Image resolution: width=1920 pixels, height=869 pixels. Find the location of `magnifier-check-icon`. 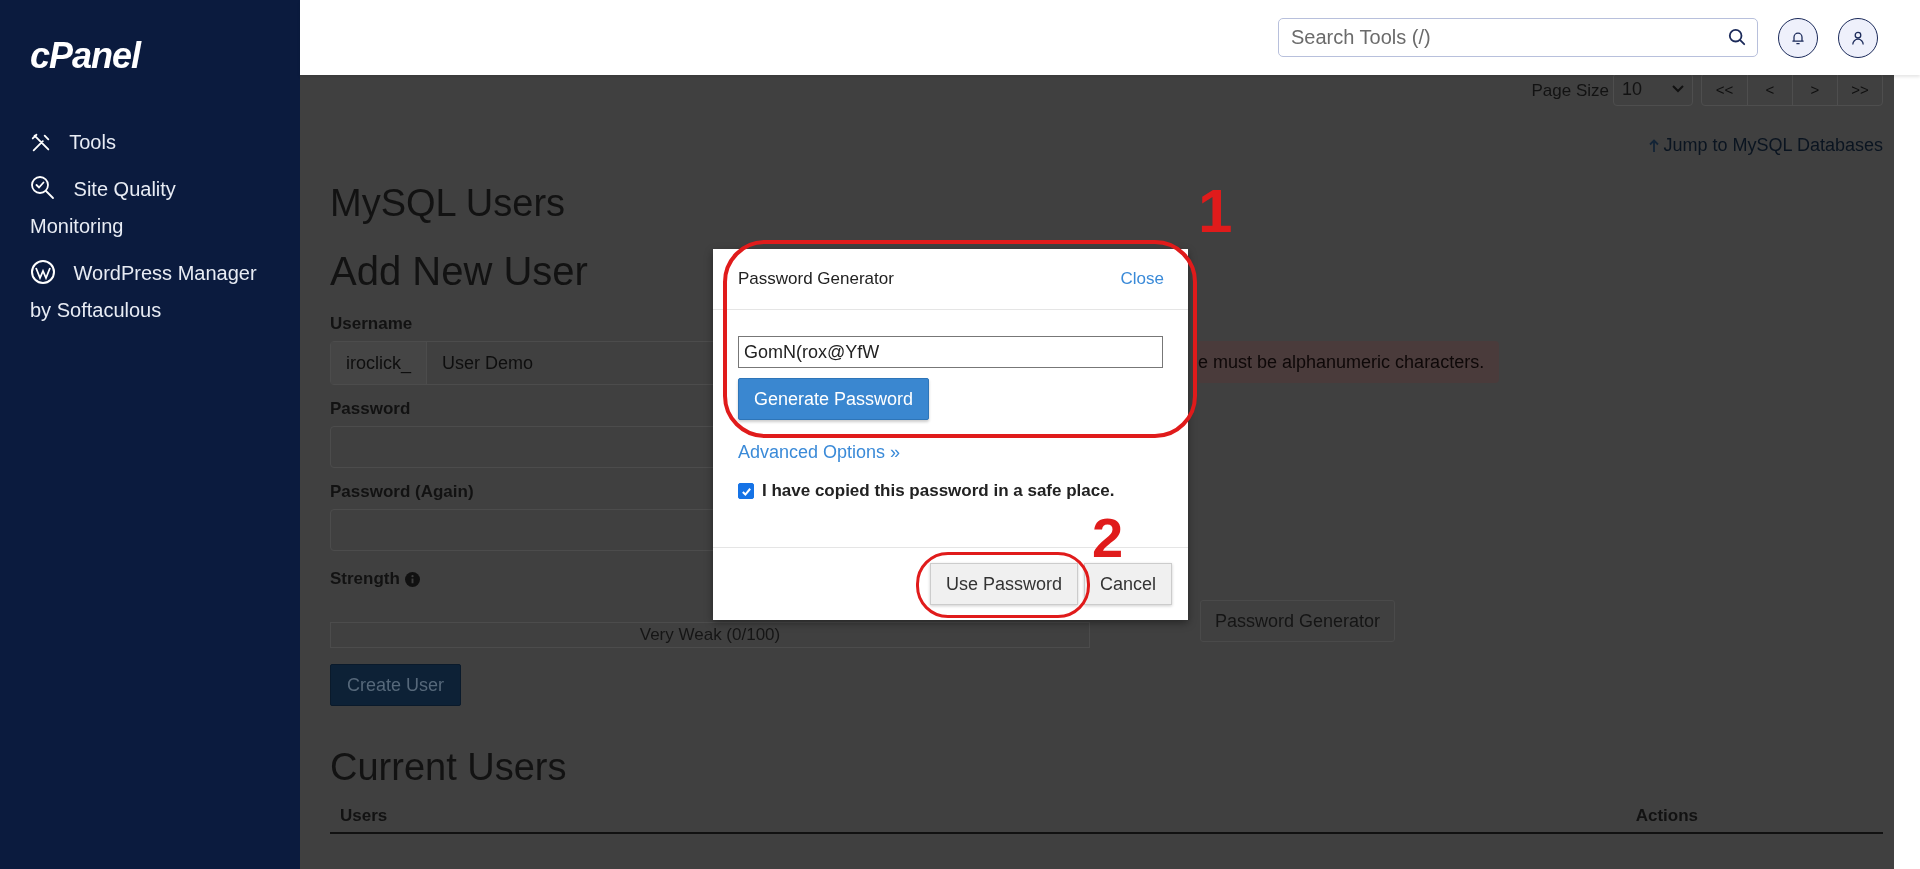

magnifier-check-icon is located at coordinates (43, 188).